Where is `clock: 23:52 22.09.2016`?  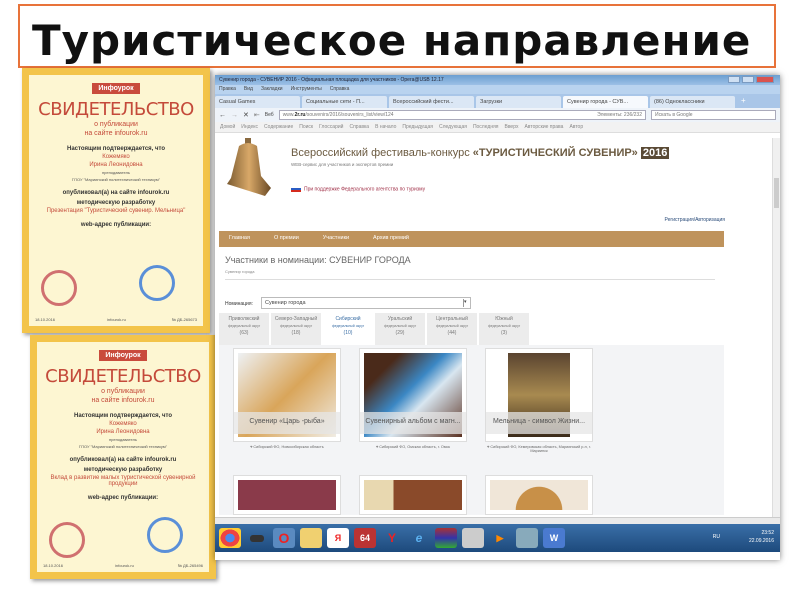
clock: 23:52 22.09.2016 is located at coordinates (761, 537).